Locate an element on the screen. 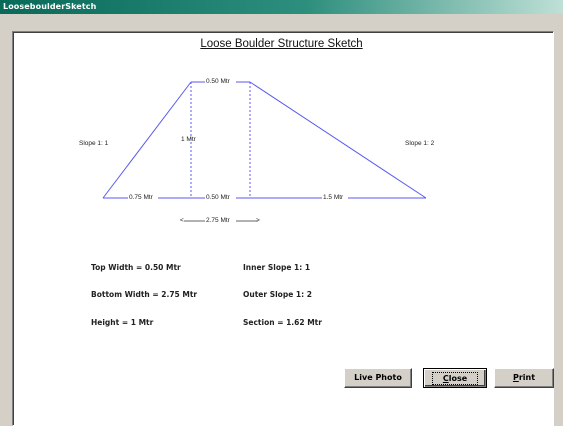 The image size is (563, 426). live-photo-button-label: Live Photo is located at coordinates (378, 377).